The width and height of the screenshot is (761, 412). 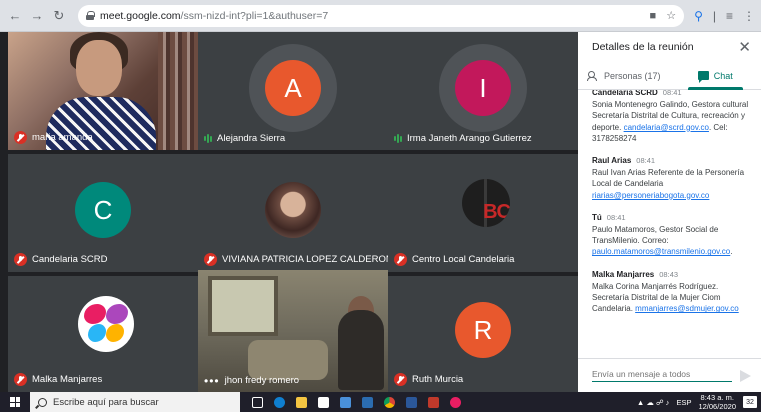 What do you see at coordinates (361, 350) in the screenshot?
I see `video-person-body` at bounding box center [361, 350].